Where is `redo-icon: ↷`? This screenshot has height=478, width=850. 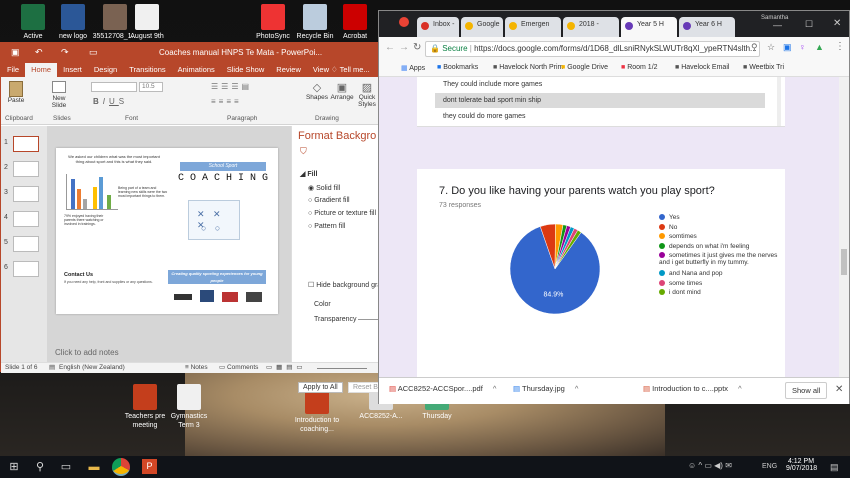
redo-icon: ↷ is located at coordinates (65, 52).